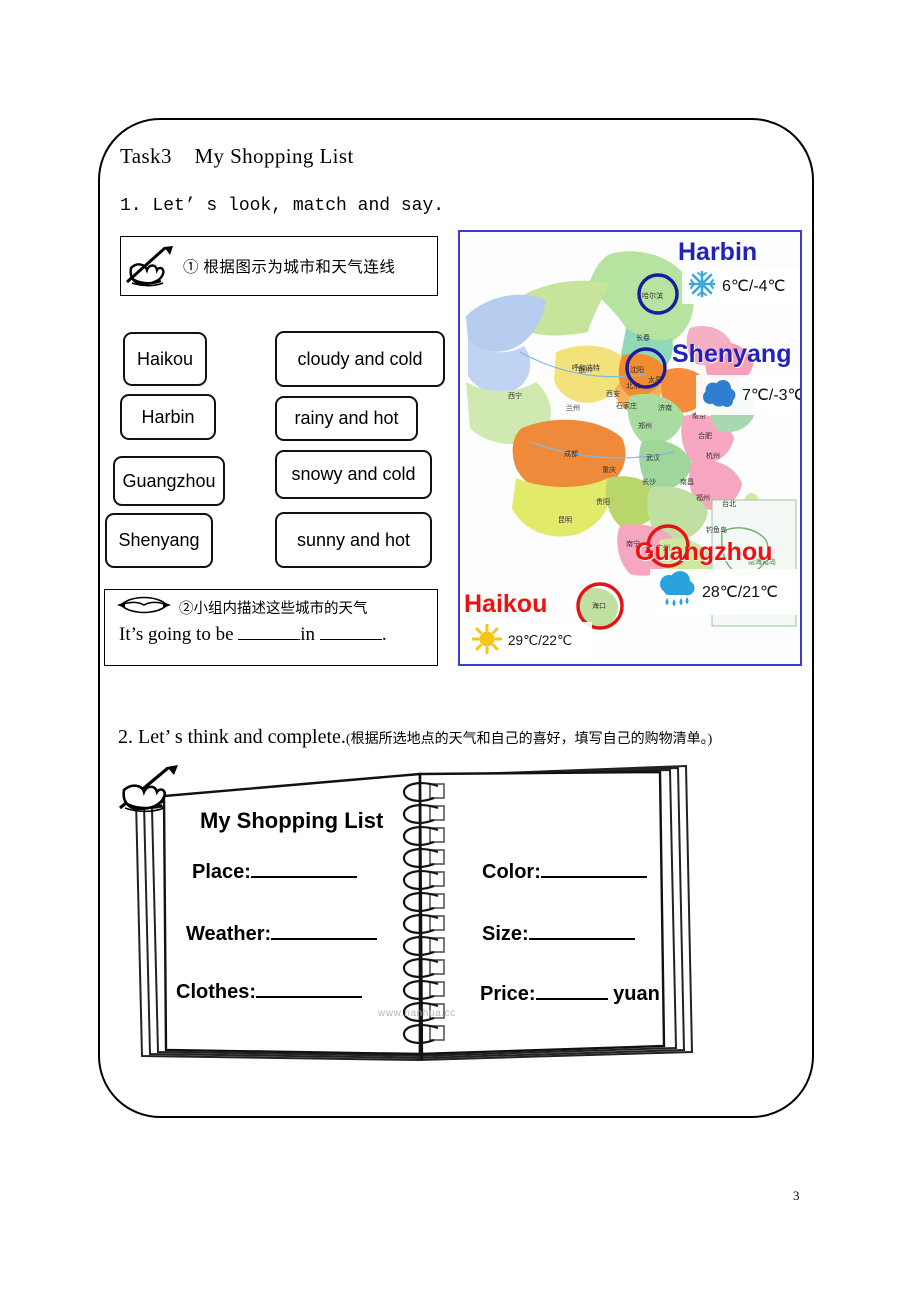 Image resolution: width=920 pixels, height=1302 pixels. I want to click on svg-text: 昆明, so click(565, 520).